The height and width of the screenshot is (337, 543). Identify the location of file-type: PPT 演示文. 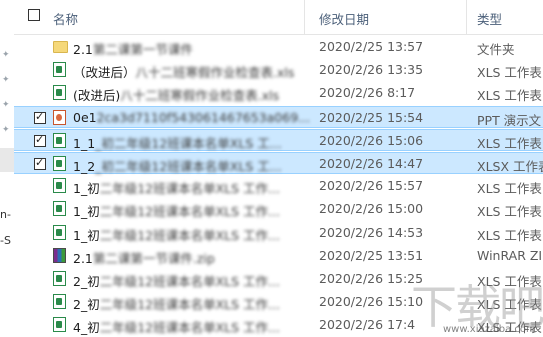
(509, 120).